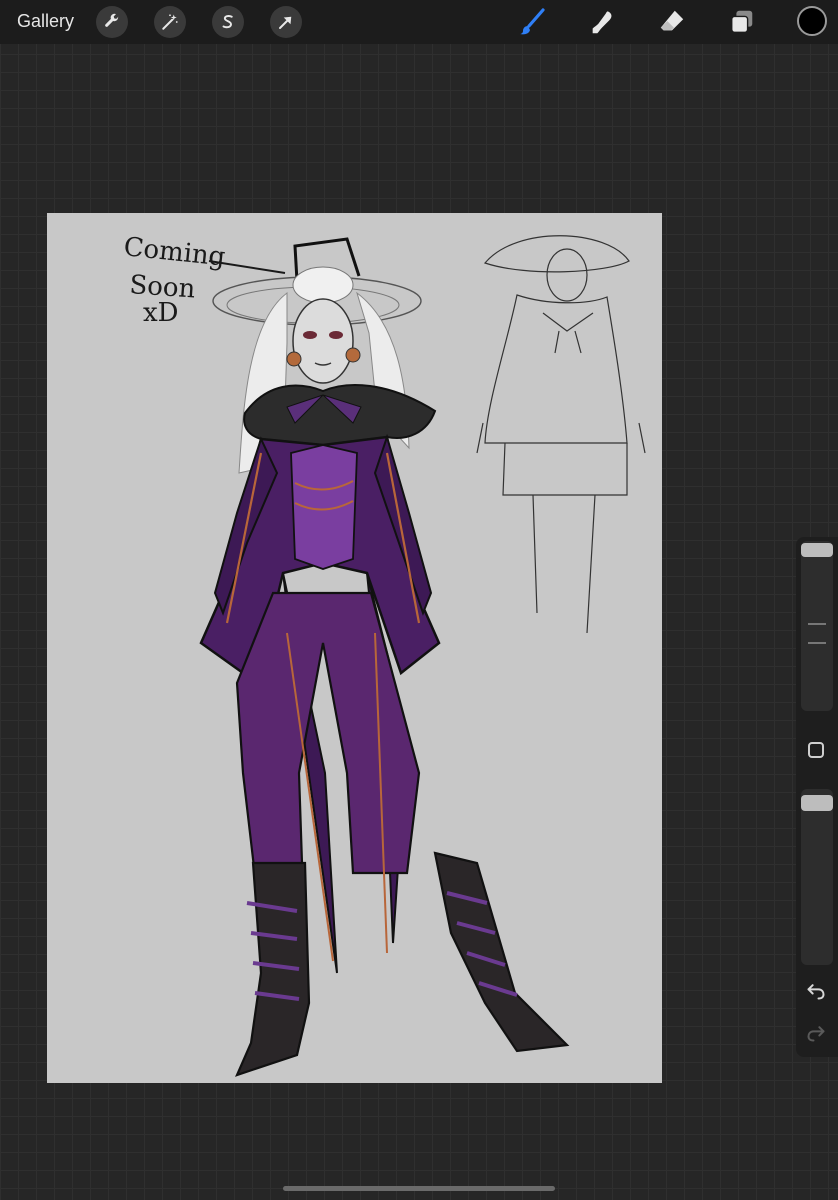 Image resolution: width=838 pixels, height=1200 pixels. What do you see at coordinates (812, 21) in the screenshot?
I see `color-swatch-button` at bounding box center [812, 21].